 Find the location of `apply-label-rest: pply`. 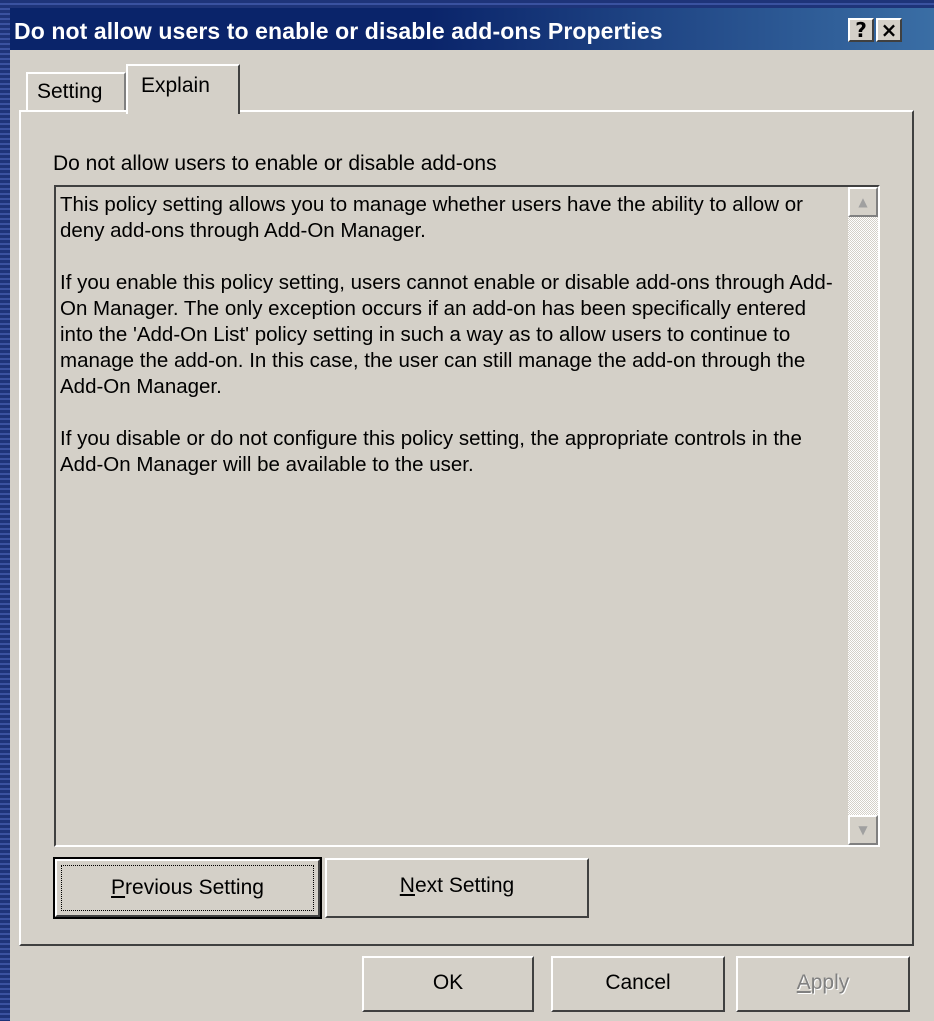

apply-label-rest: pply is located at coordinates (830, 982).